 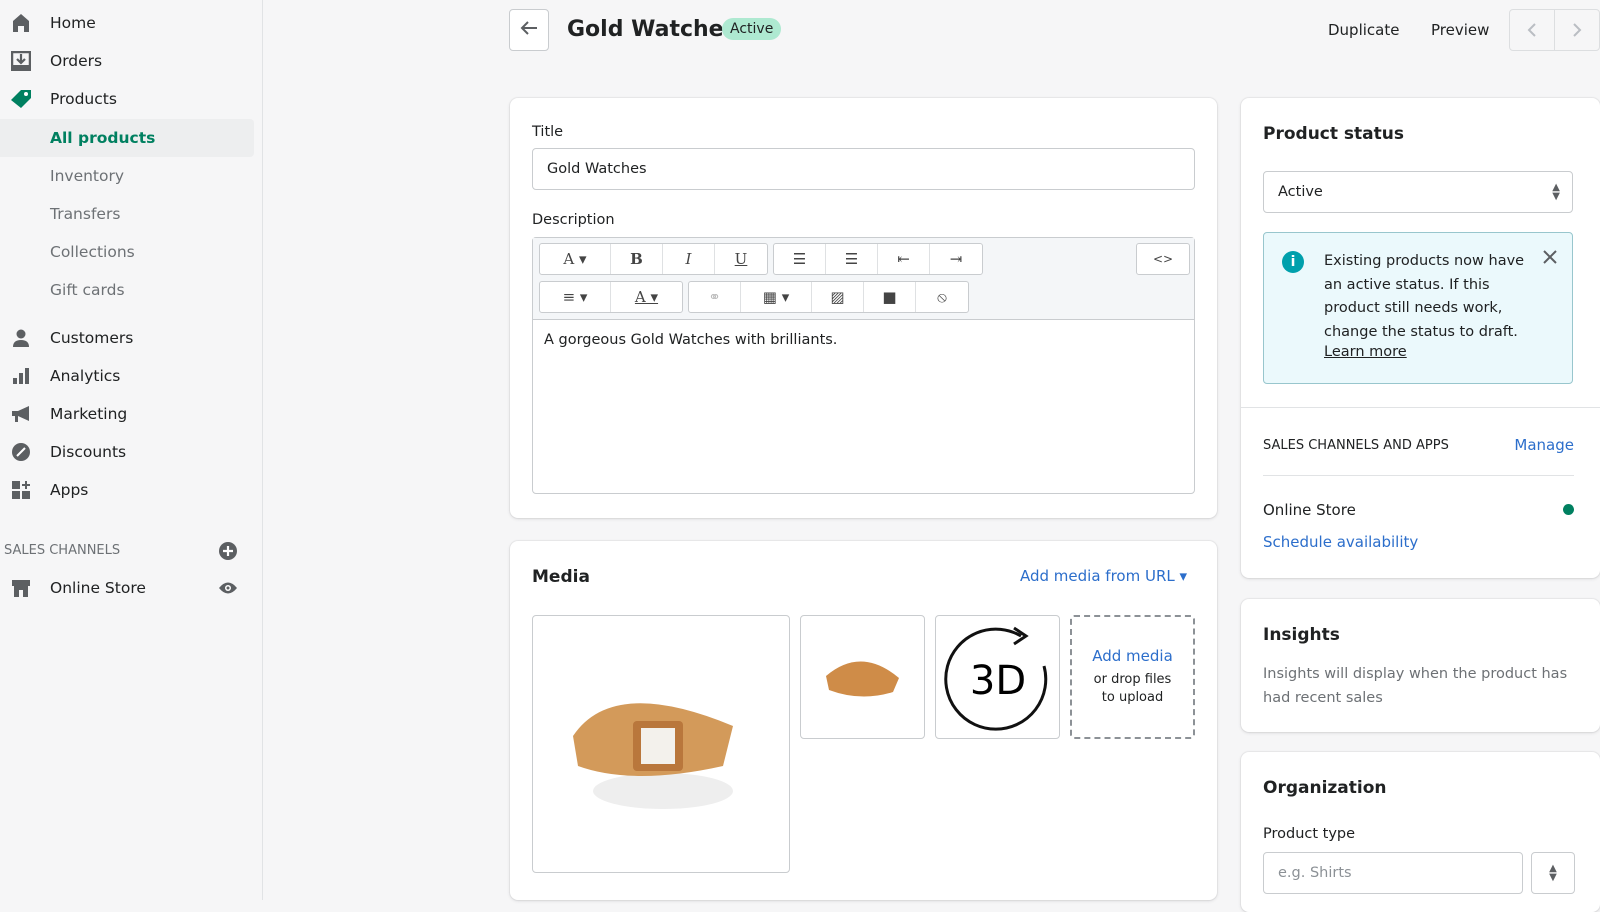 I want to click on add-media-dropzone: Add media or drop files to upload, so click(x=1132, y=677).